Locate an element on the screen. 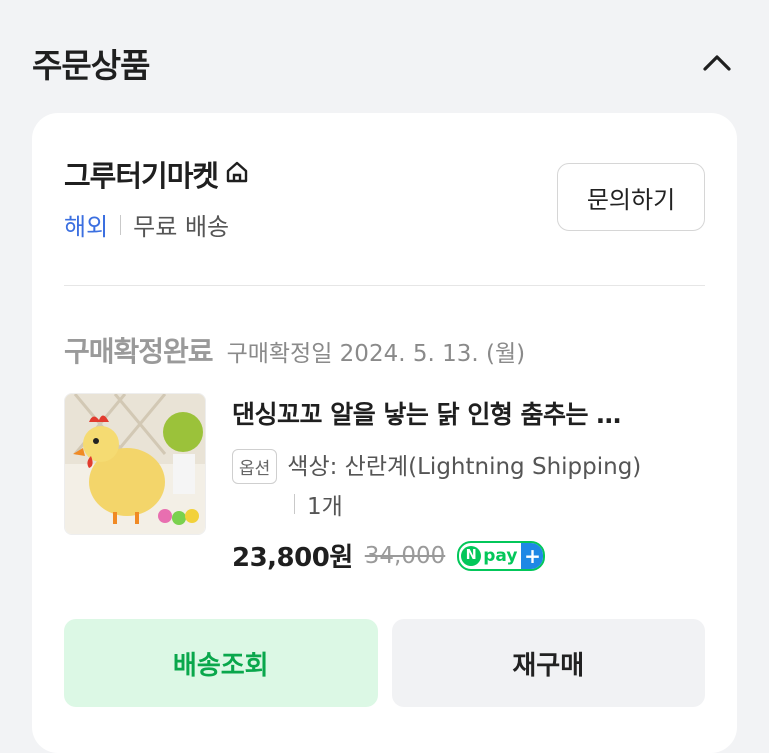  product-image is located at coordinates (135, 464).